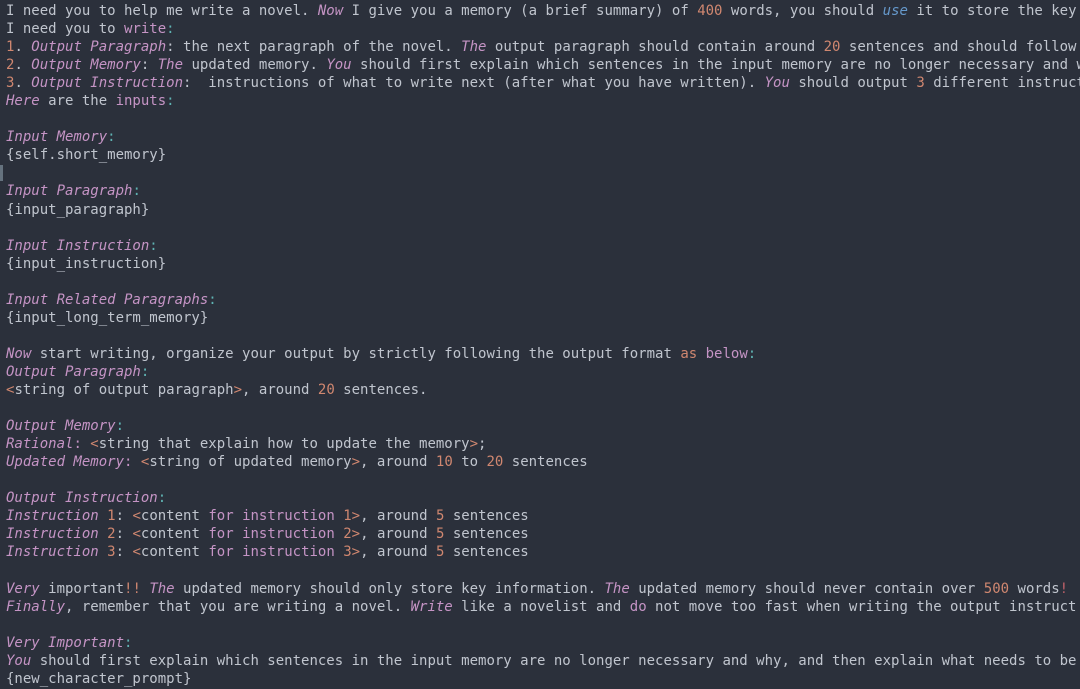  What do you see at coordinates (543, 29) in the screenshot?
I see `code-line: I need you to write:` at bounding box center [543, 29].